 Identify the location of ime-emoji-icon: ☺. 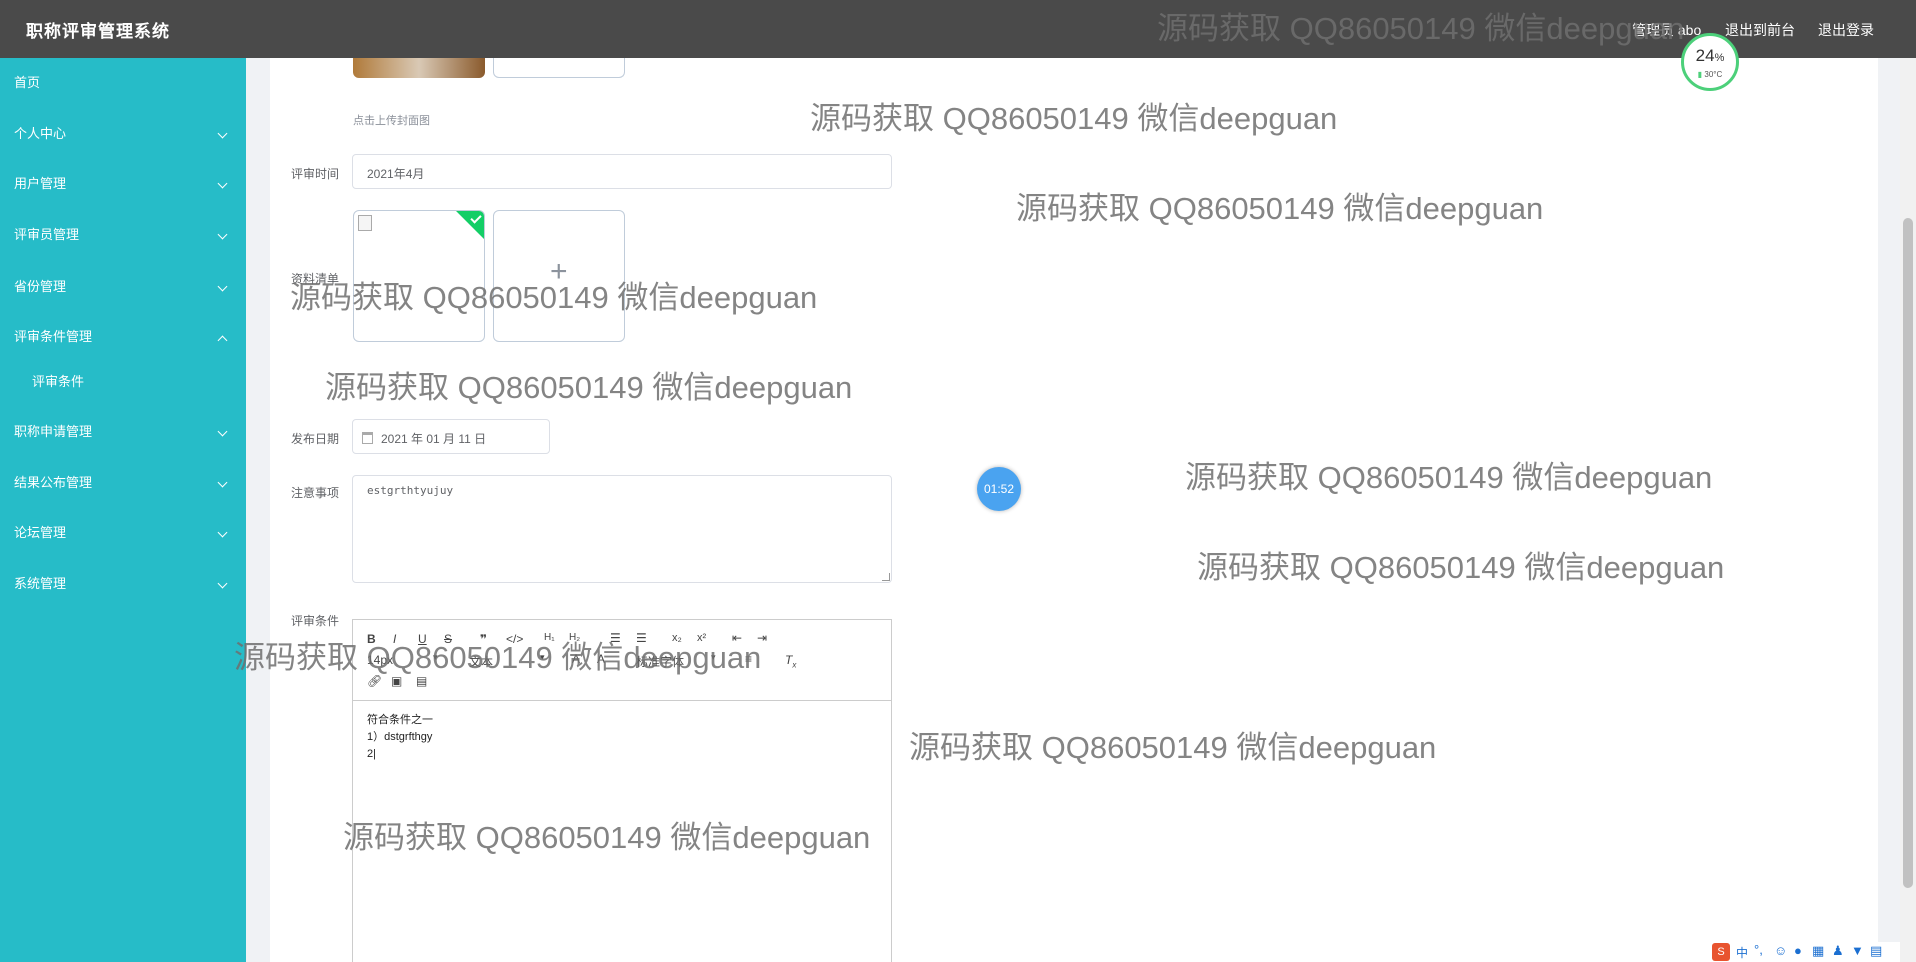
(1780, 950).